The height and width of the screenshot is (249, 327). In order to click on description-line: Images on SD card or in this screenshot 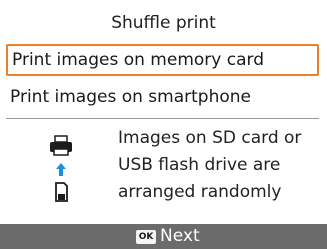, I will do `click(210, 138)`.